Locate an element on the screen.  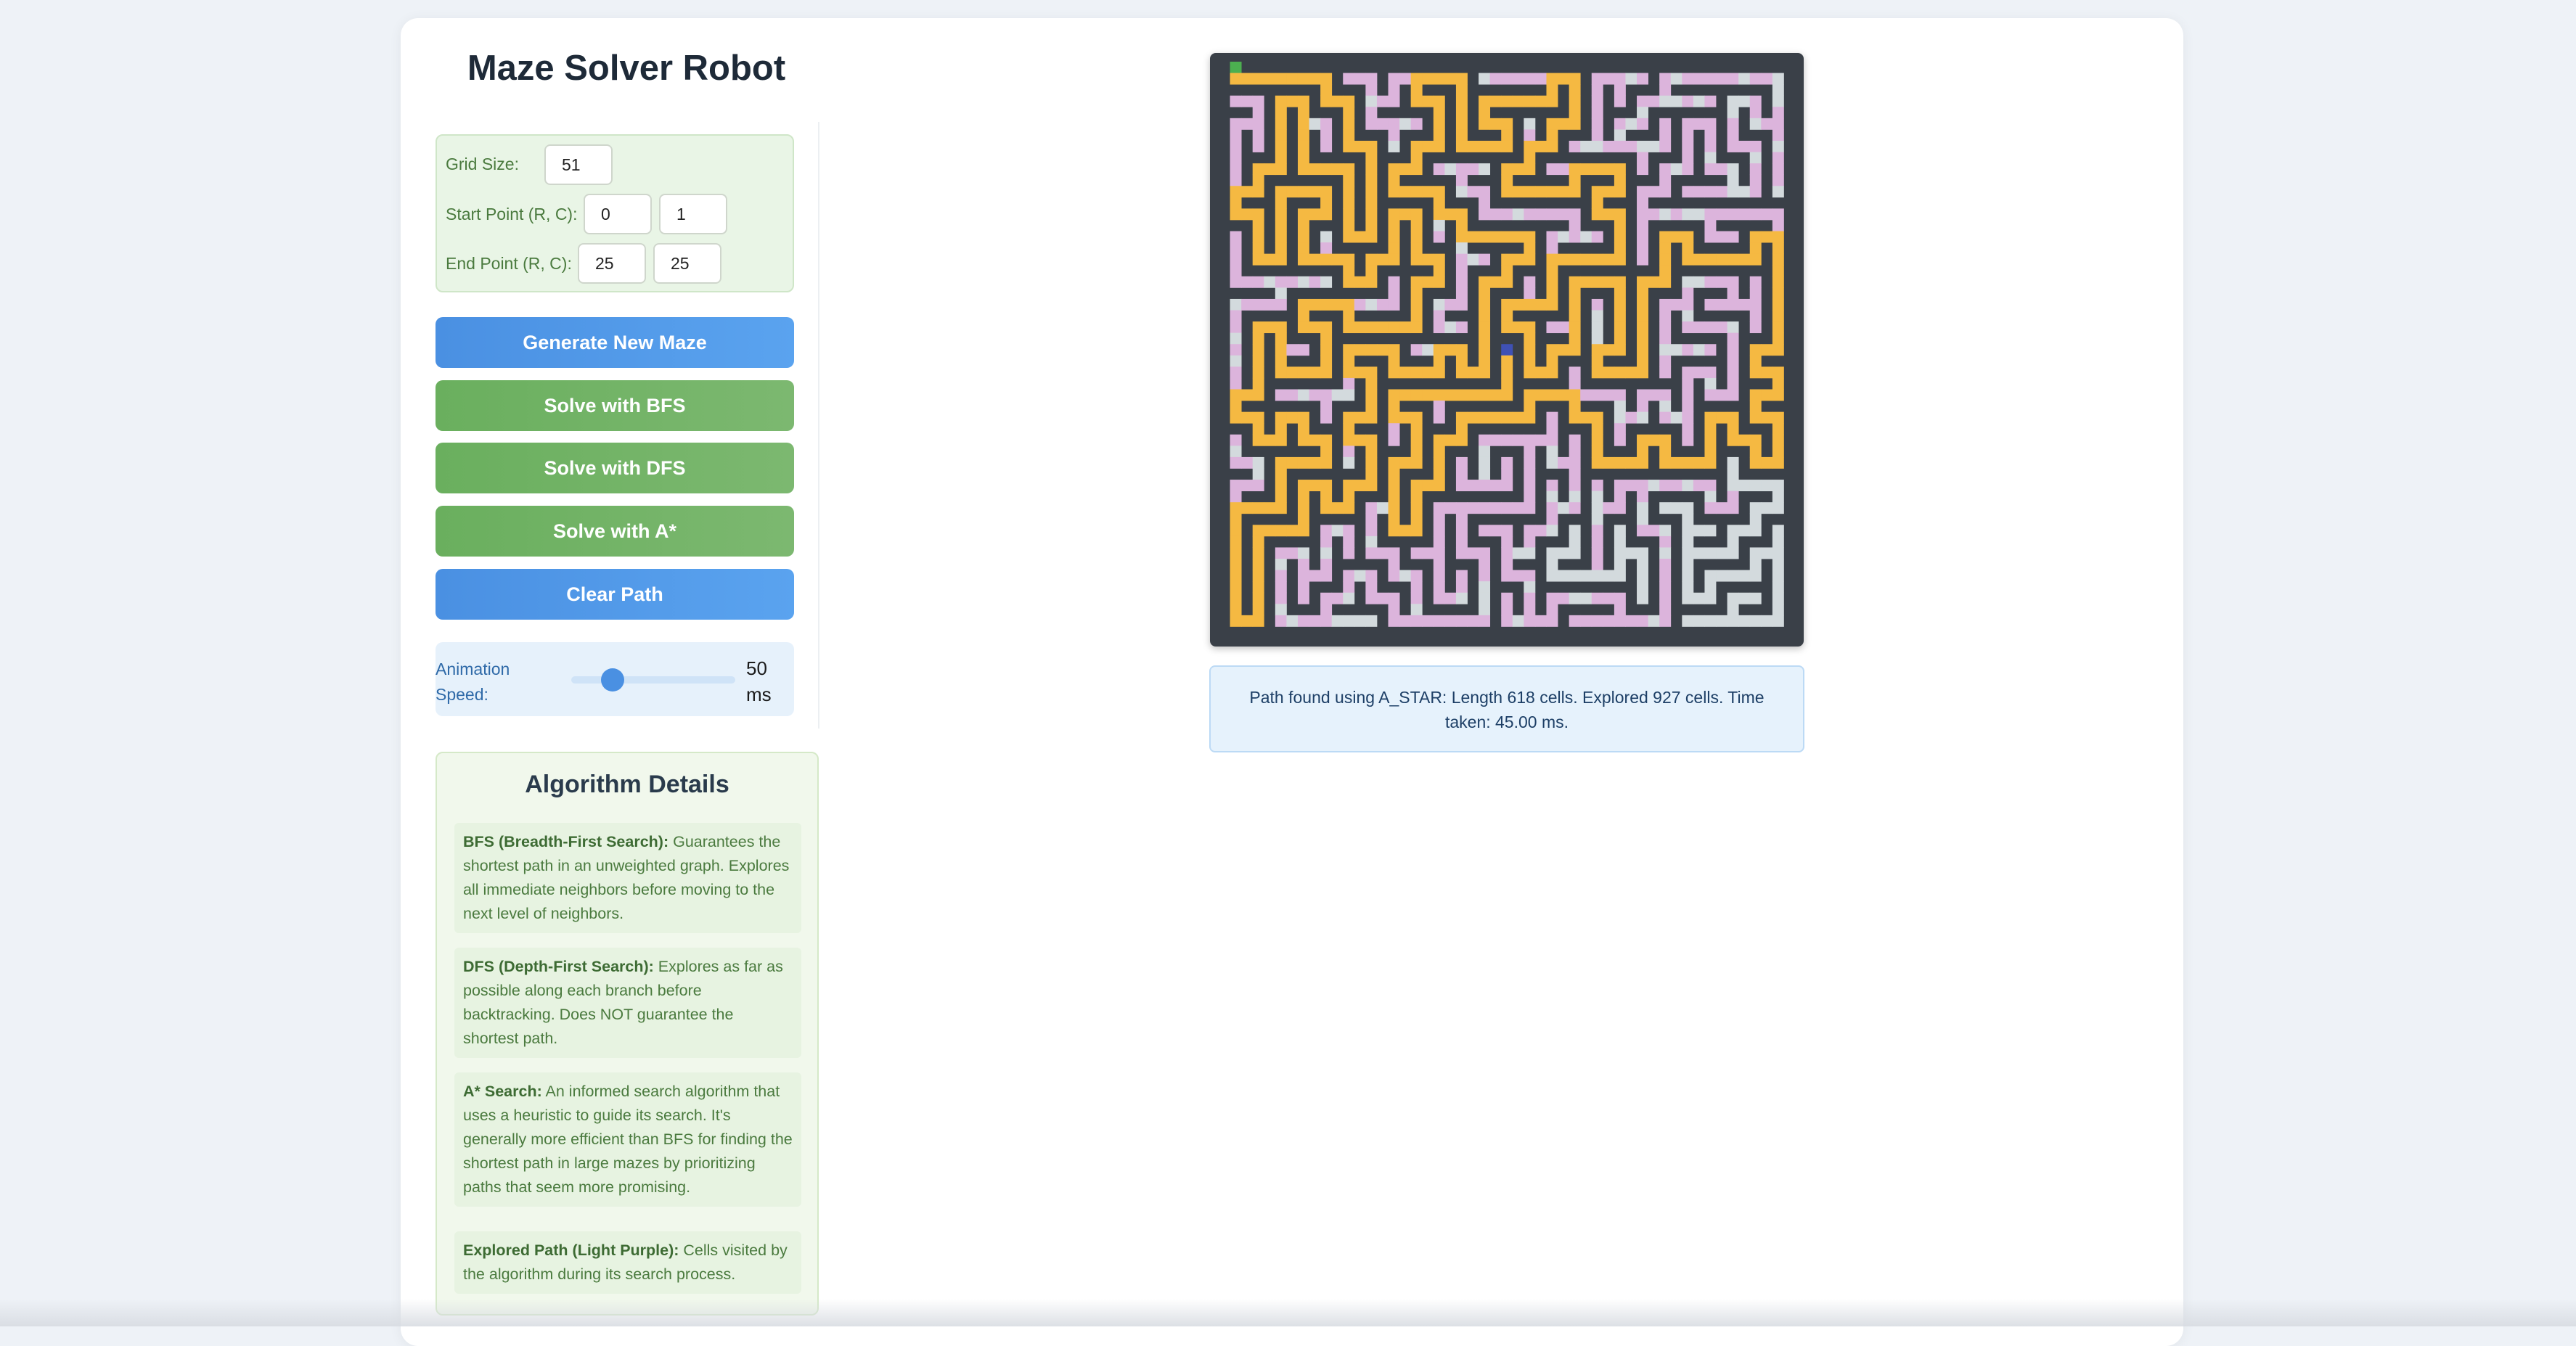
maze-grid is located at coordinates (1507, 350).